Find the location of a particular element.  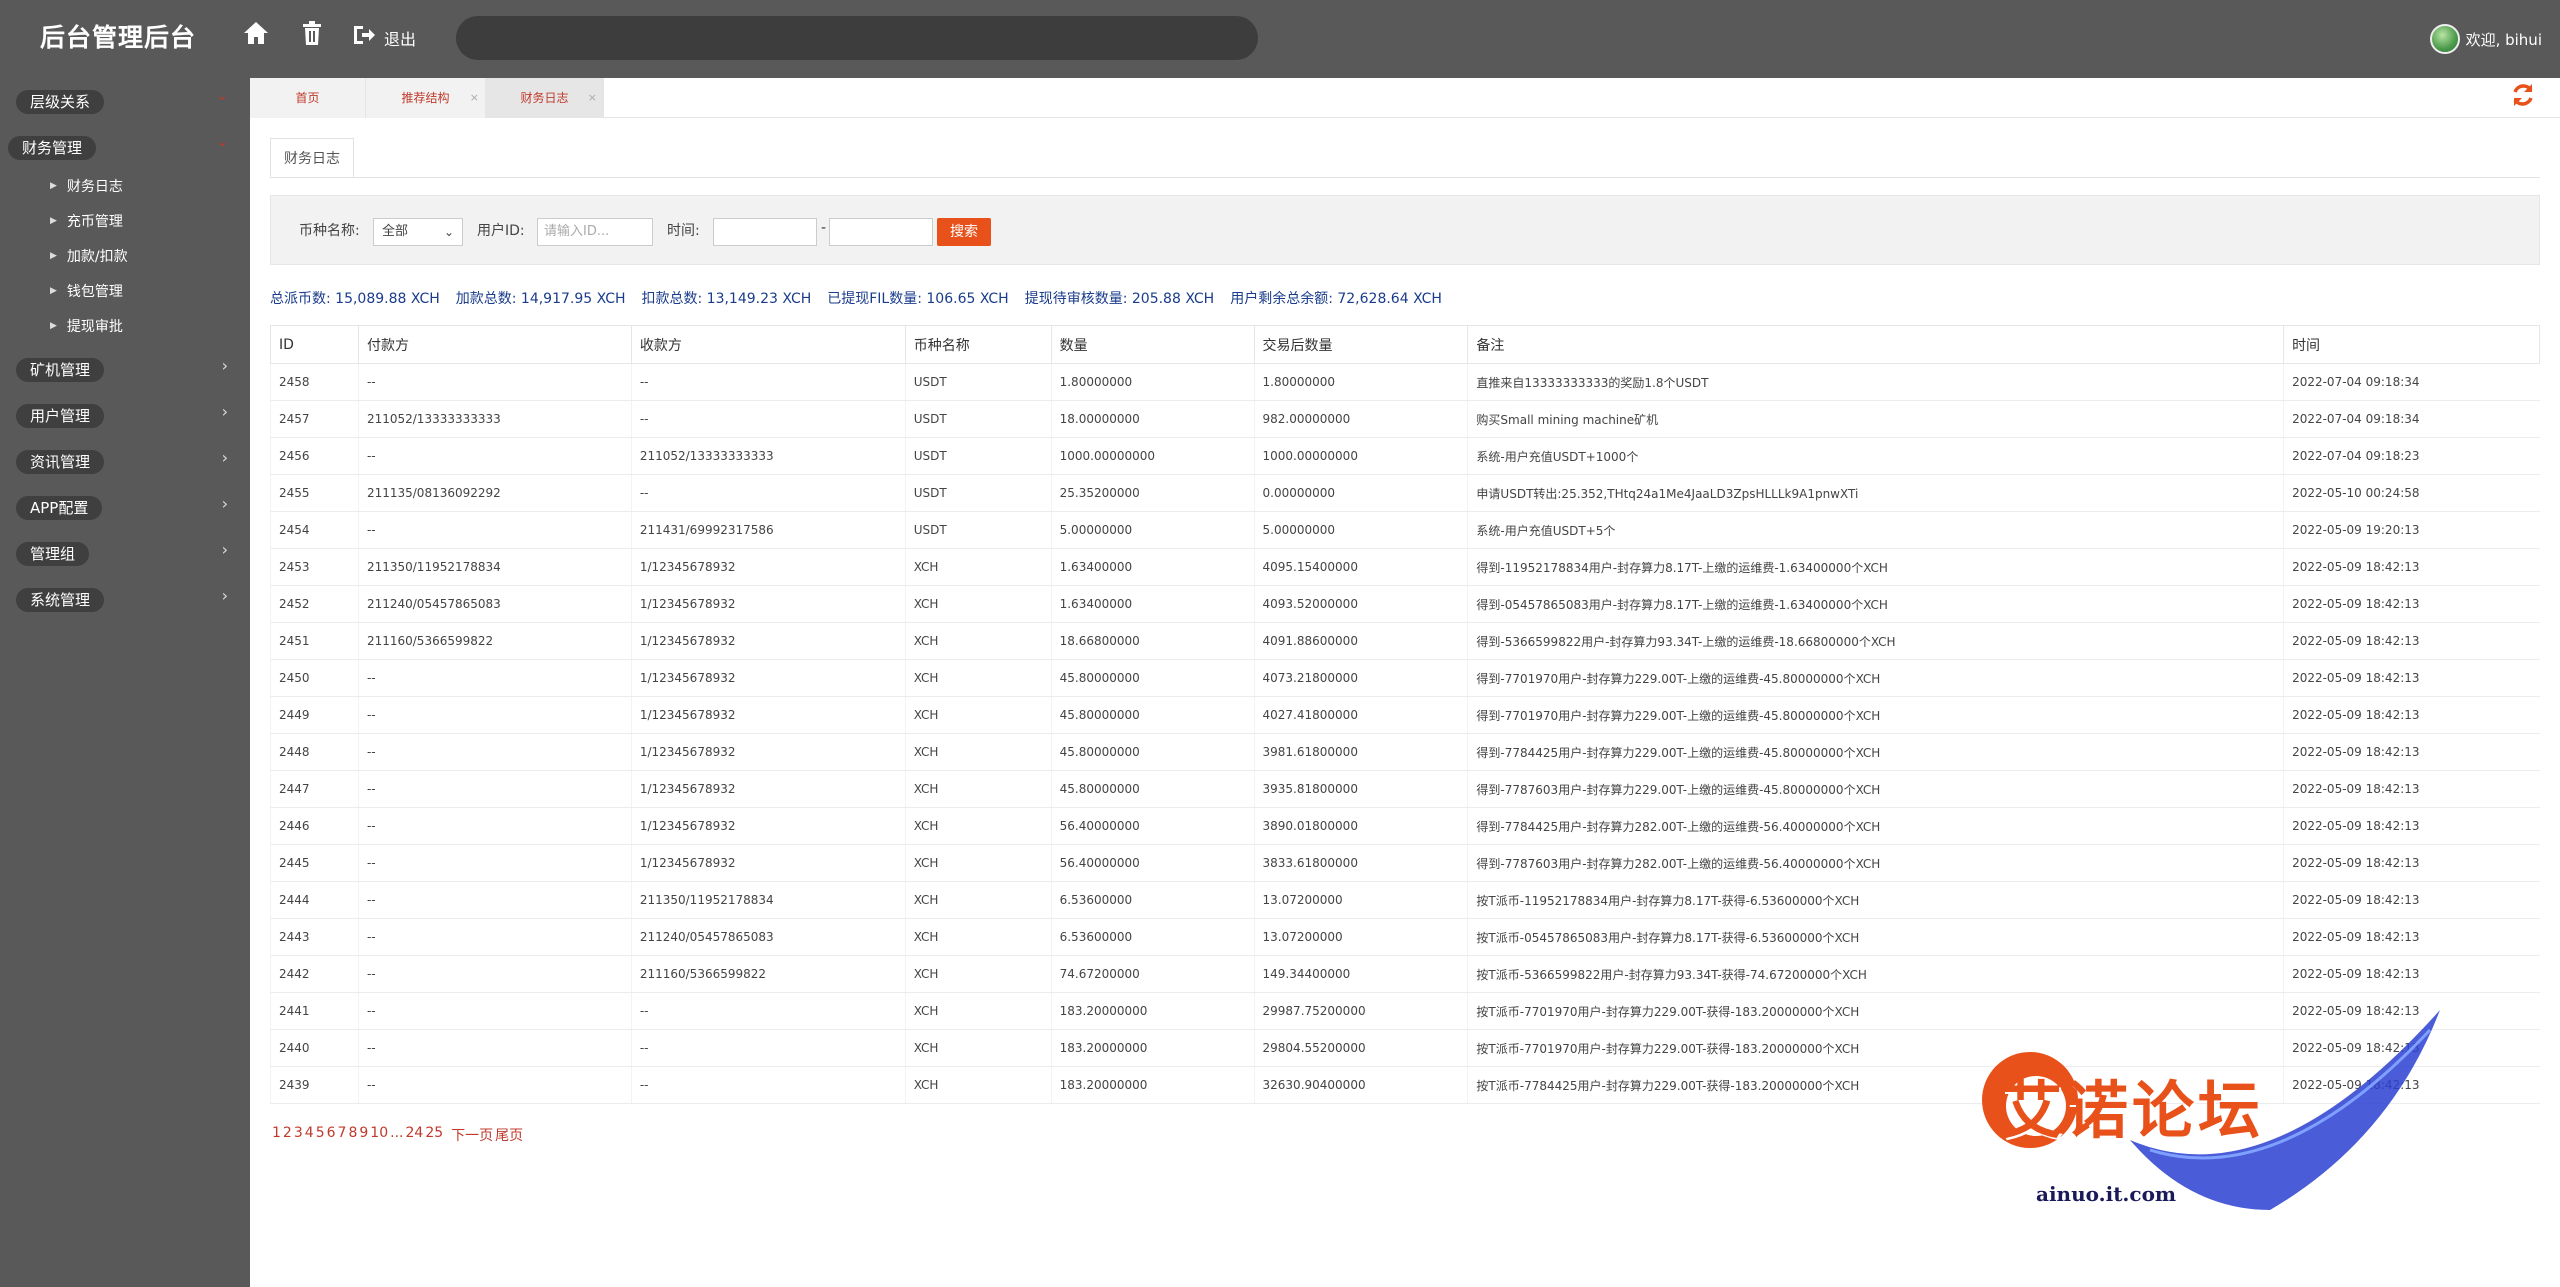

coin-select: 全部 ⌄ is located at coordinates (418, 232).